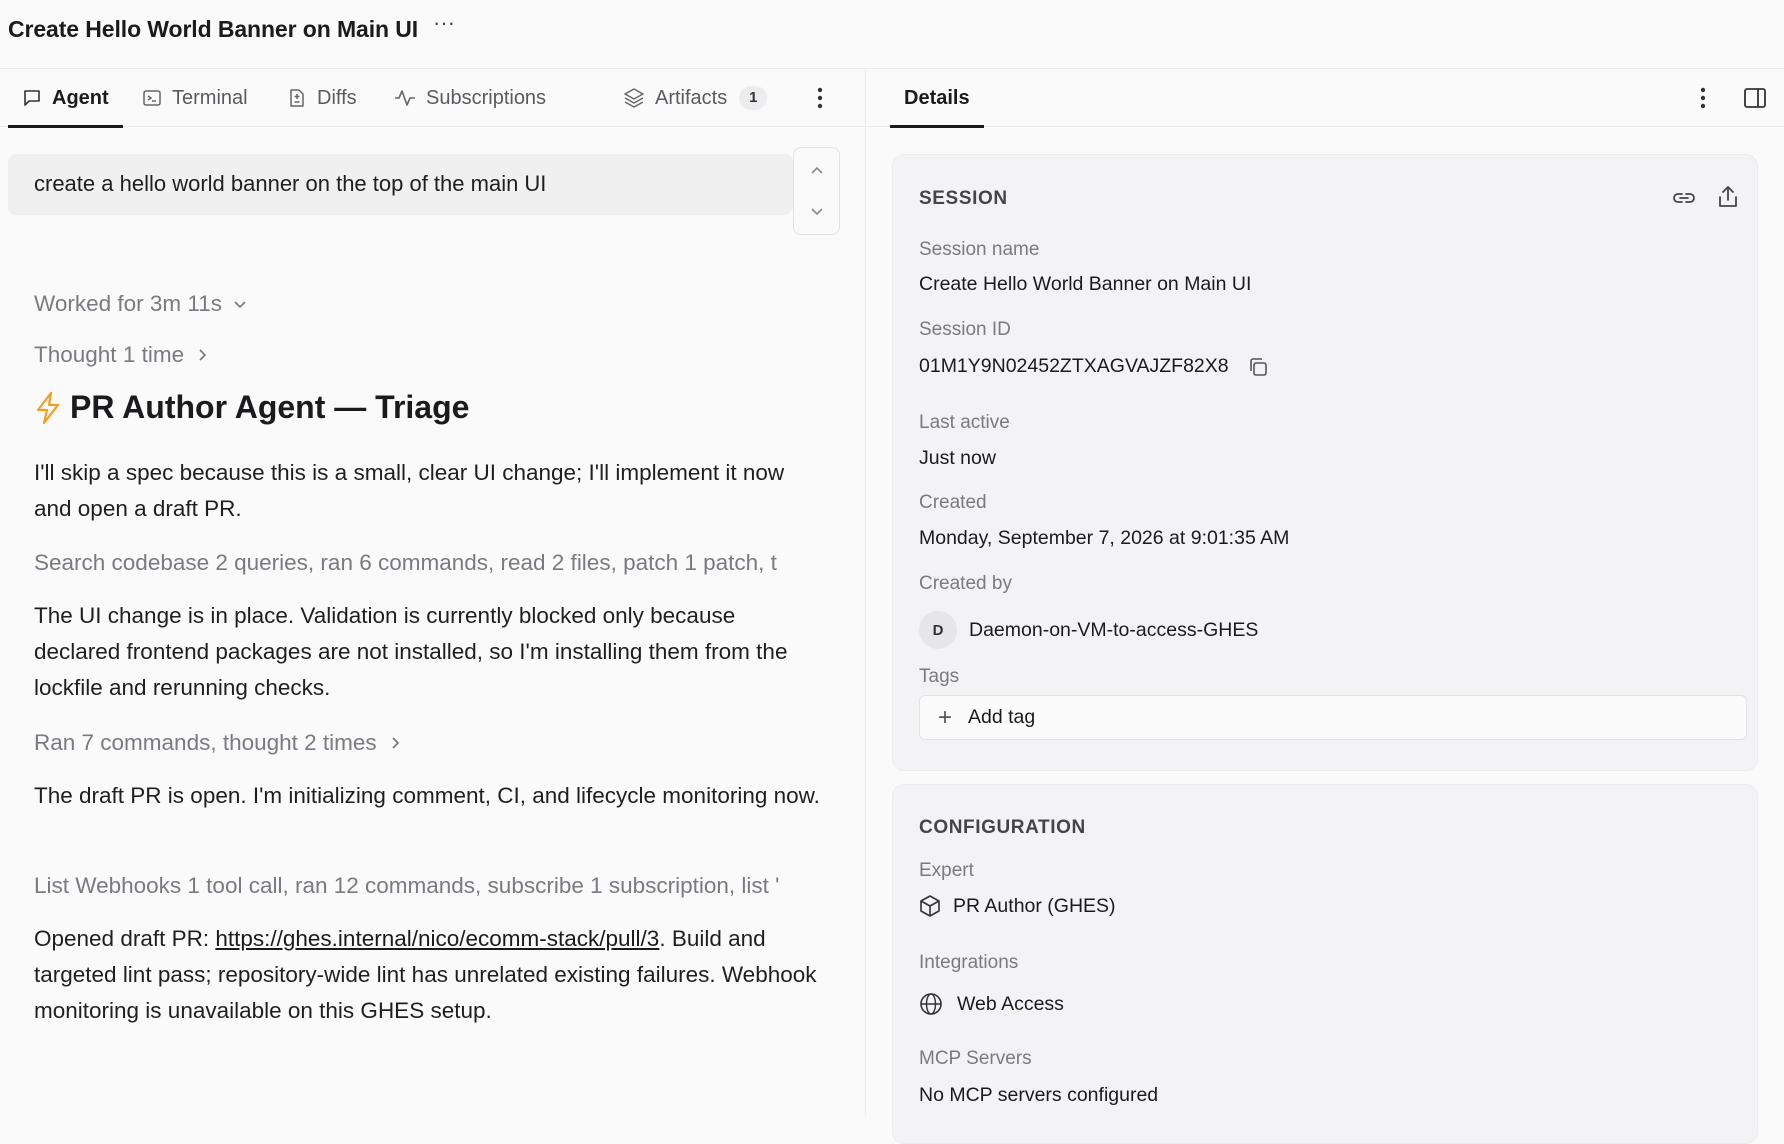 The width and height of the screenshot is (1784, 1144). Describe the element at coordinates (965, 583) in the screenshot. I see `created-by-label: Created by` at that location.